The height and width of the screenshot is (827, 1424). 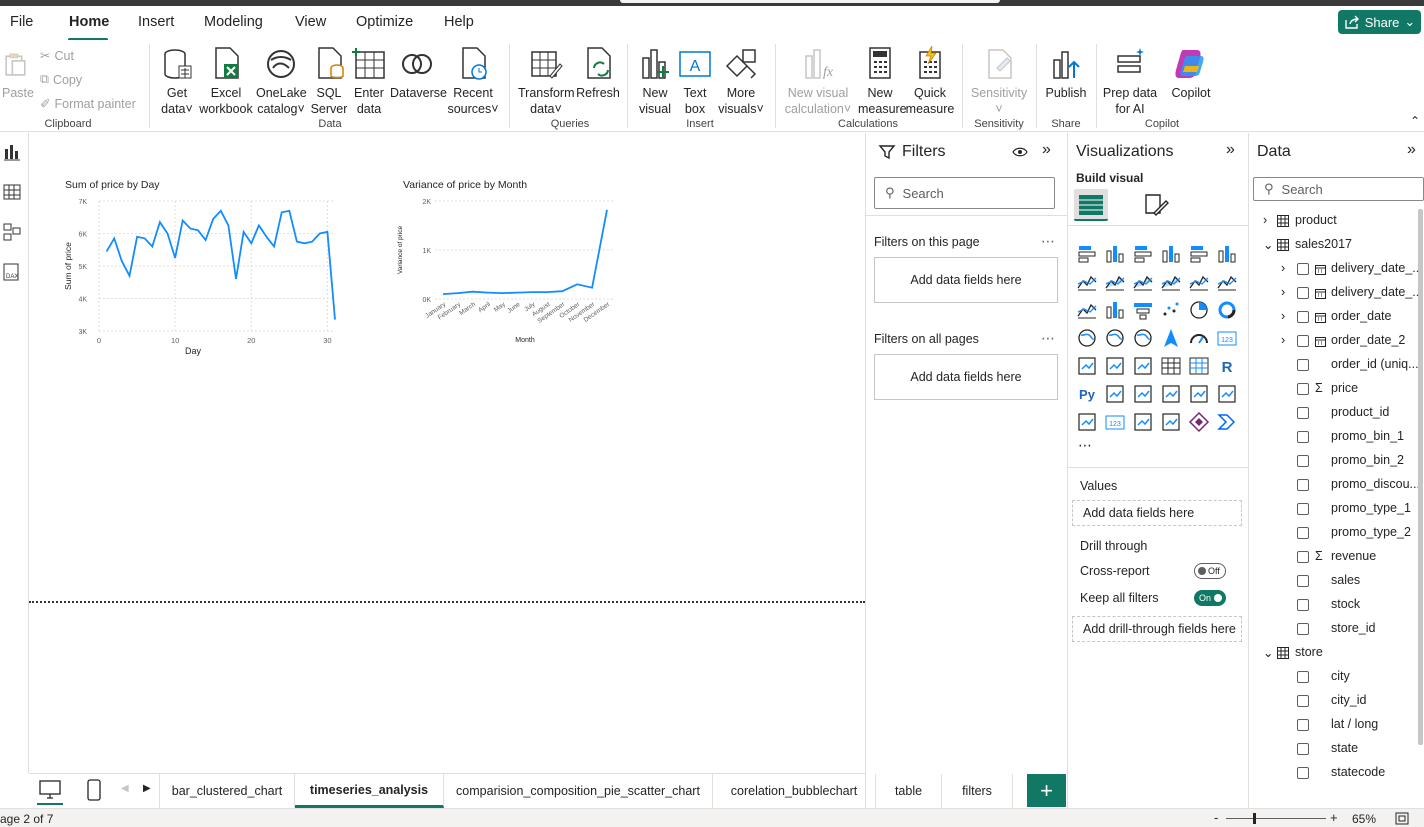 What do you see at coordinates (1130, 81) in the screenshot?
I see `prep-data-for-ai-button: Prep data for AI` at bounding box center [1130, 81].